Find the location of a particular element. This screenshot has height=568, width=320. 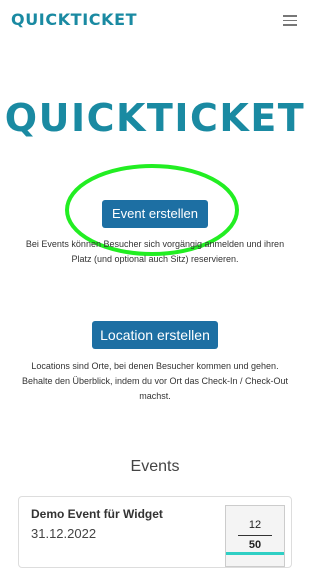

hero-logo: QUICKTICKET is located at coordinates (155, 118).